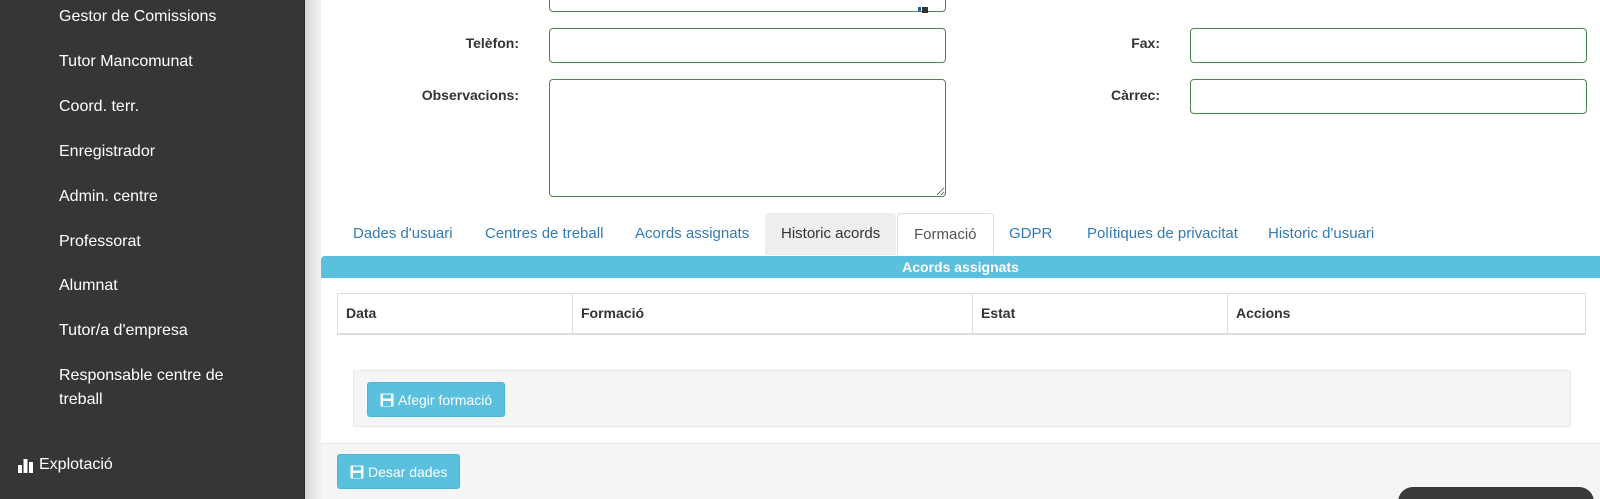 This screenshot has height=499, width=1600. I want to click on tab-formacio: Formació, so click(945, 234).